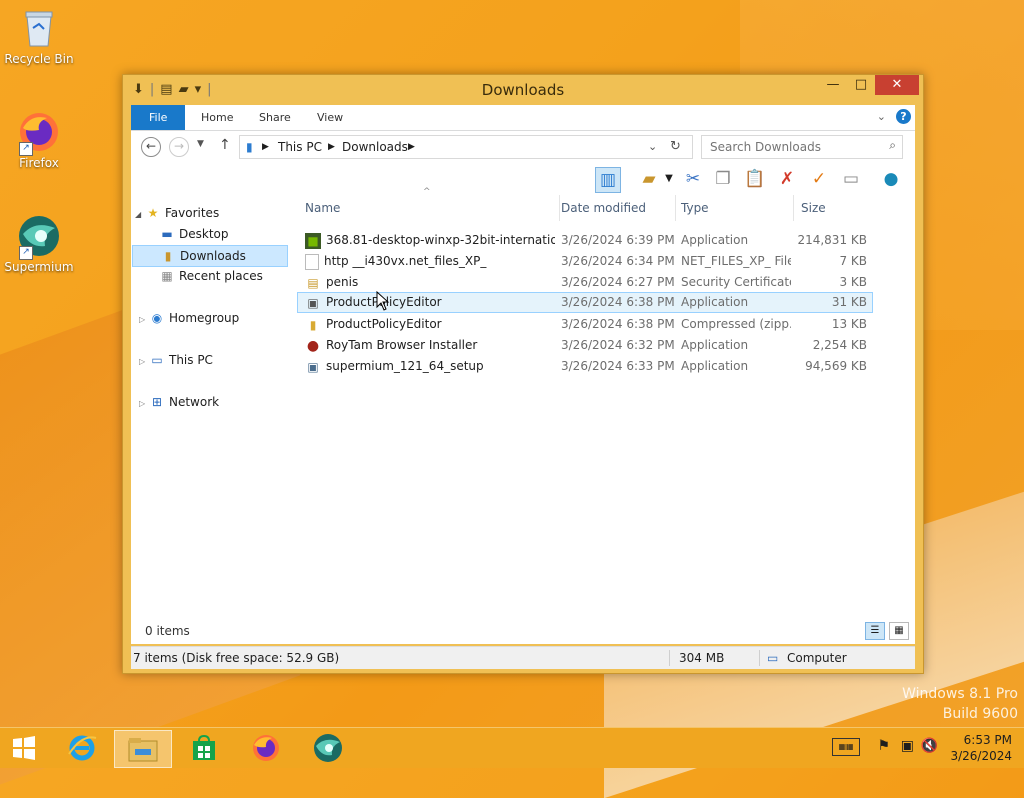 This screenshot has height=798, width=1024. Describe the element at coordinates (608, 180) in the screenshot. I see `preview-pane-icon: ▥` at that location.